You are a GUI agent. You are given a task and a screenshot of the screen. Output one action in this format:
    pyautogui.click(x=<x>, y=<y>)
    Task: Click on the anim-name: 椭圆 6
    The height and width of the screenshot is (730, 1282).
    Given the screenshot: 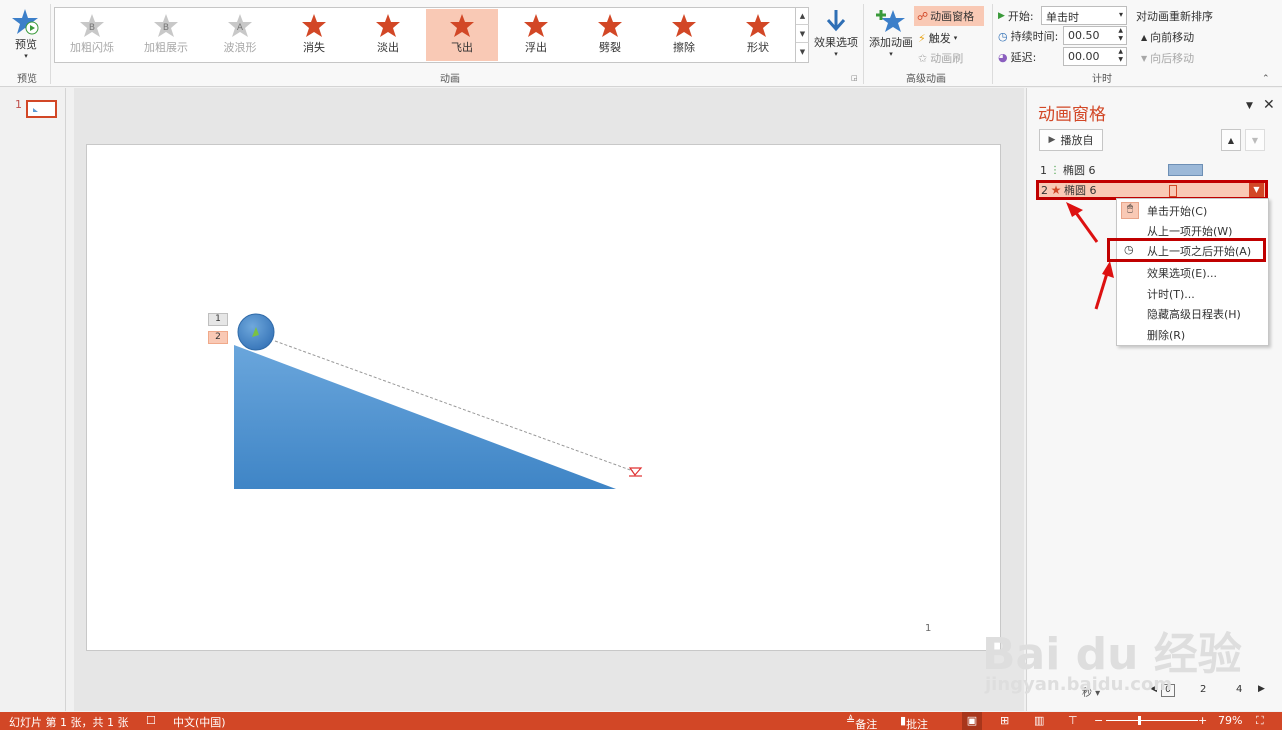 What is the action you would take?
    pyautogui.click(x=1080, y=190)
    